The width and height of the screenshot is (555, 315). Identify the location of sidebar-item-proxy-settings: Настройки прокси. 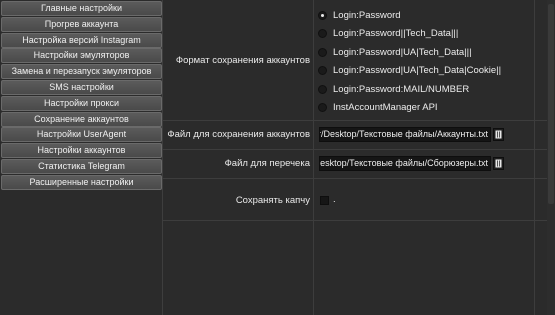
(81, 103).